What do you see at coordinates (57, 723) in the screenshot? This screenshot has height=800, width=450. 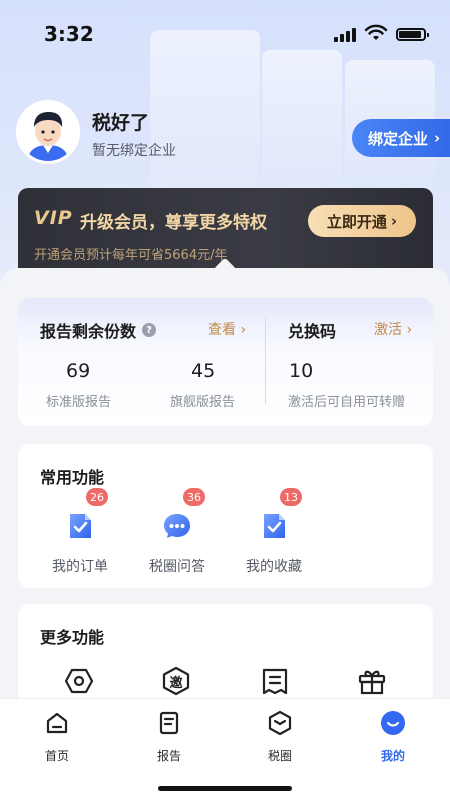 I see `home-icon` at bounding box center [57, 723].